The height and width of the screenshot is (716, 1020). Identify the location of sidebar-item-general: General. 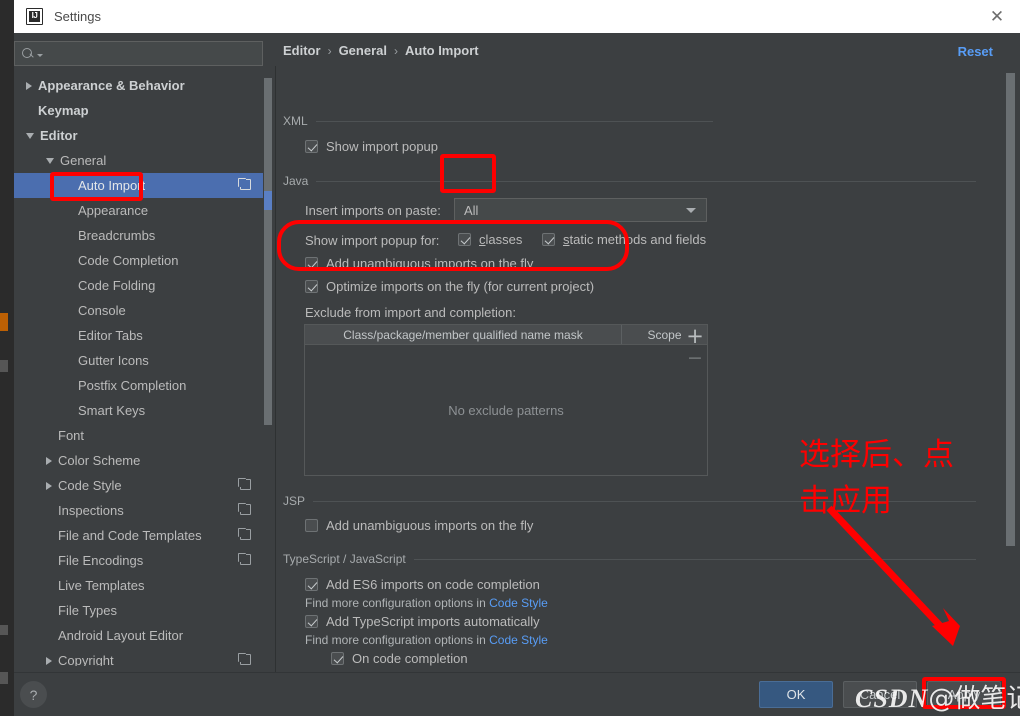
(138, 160).